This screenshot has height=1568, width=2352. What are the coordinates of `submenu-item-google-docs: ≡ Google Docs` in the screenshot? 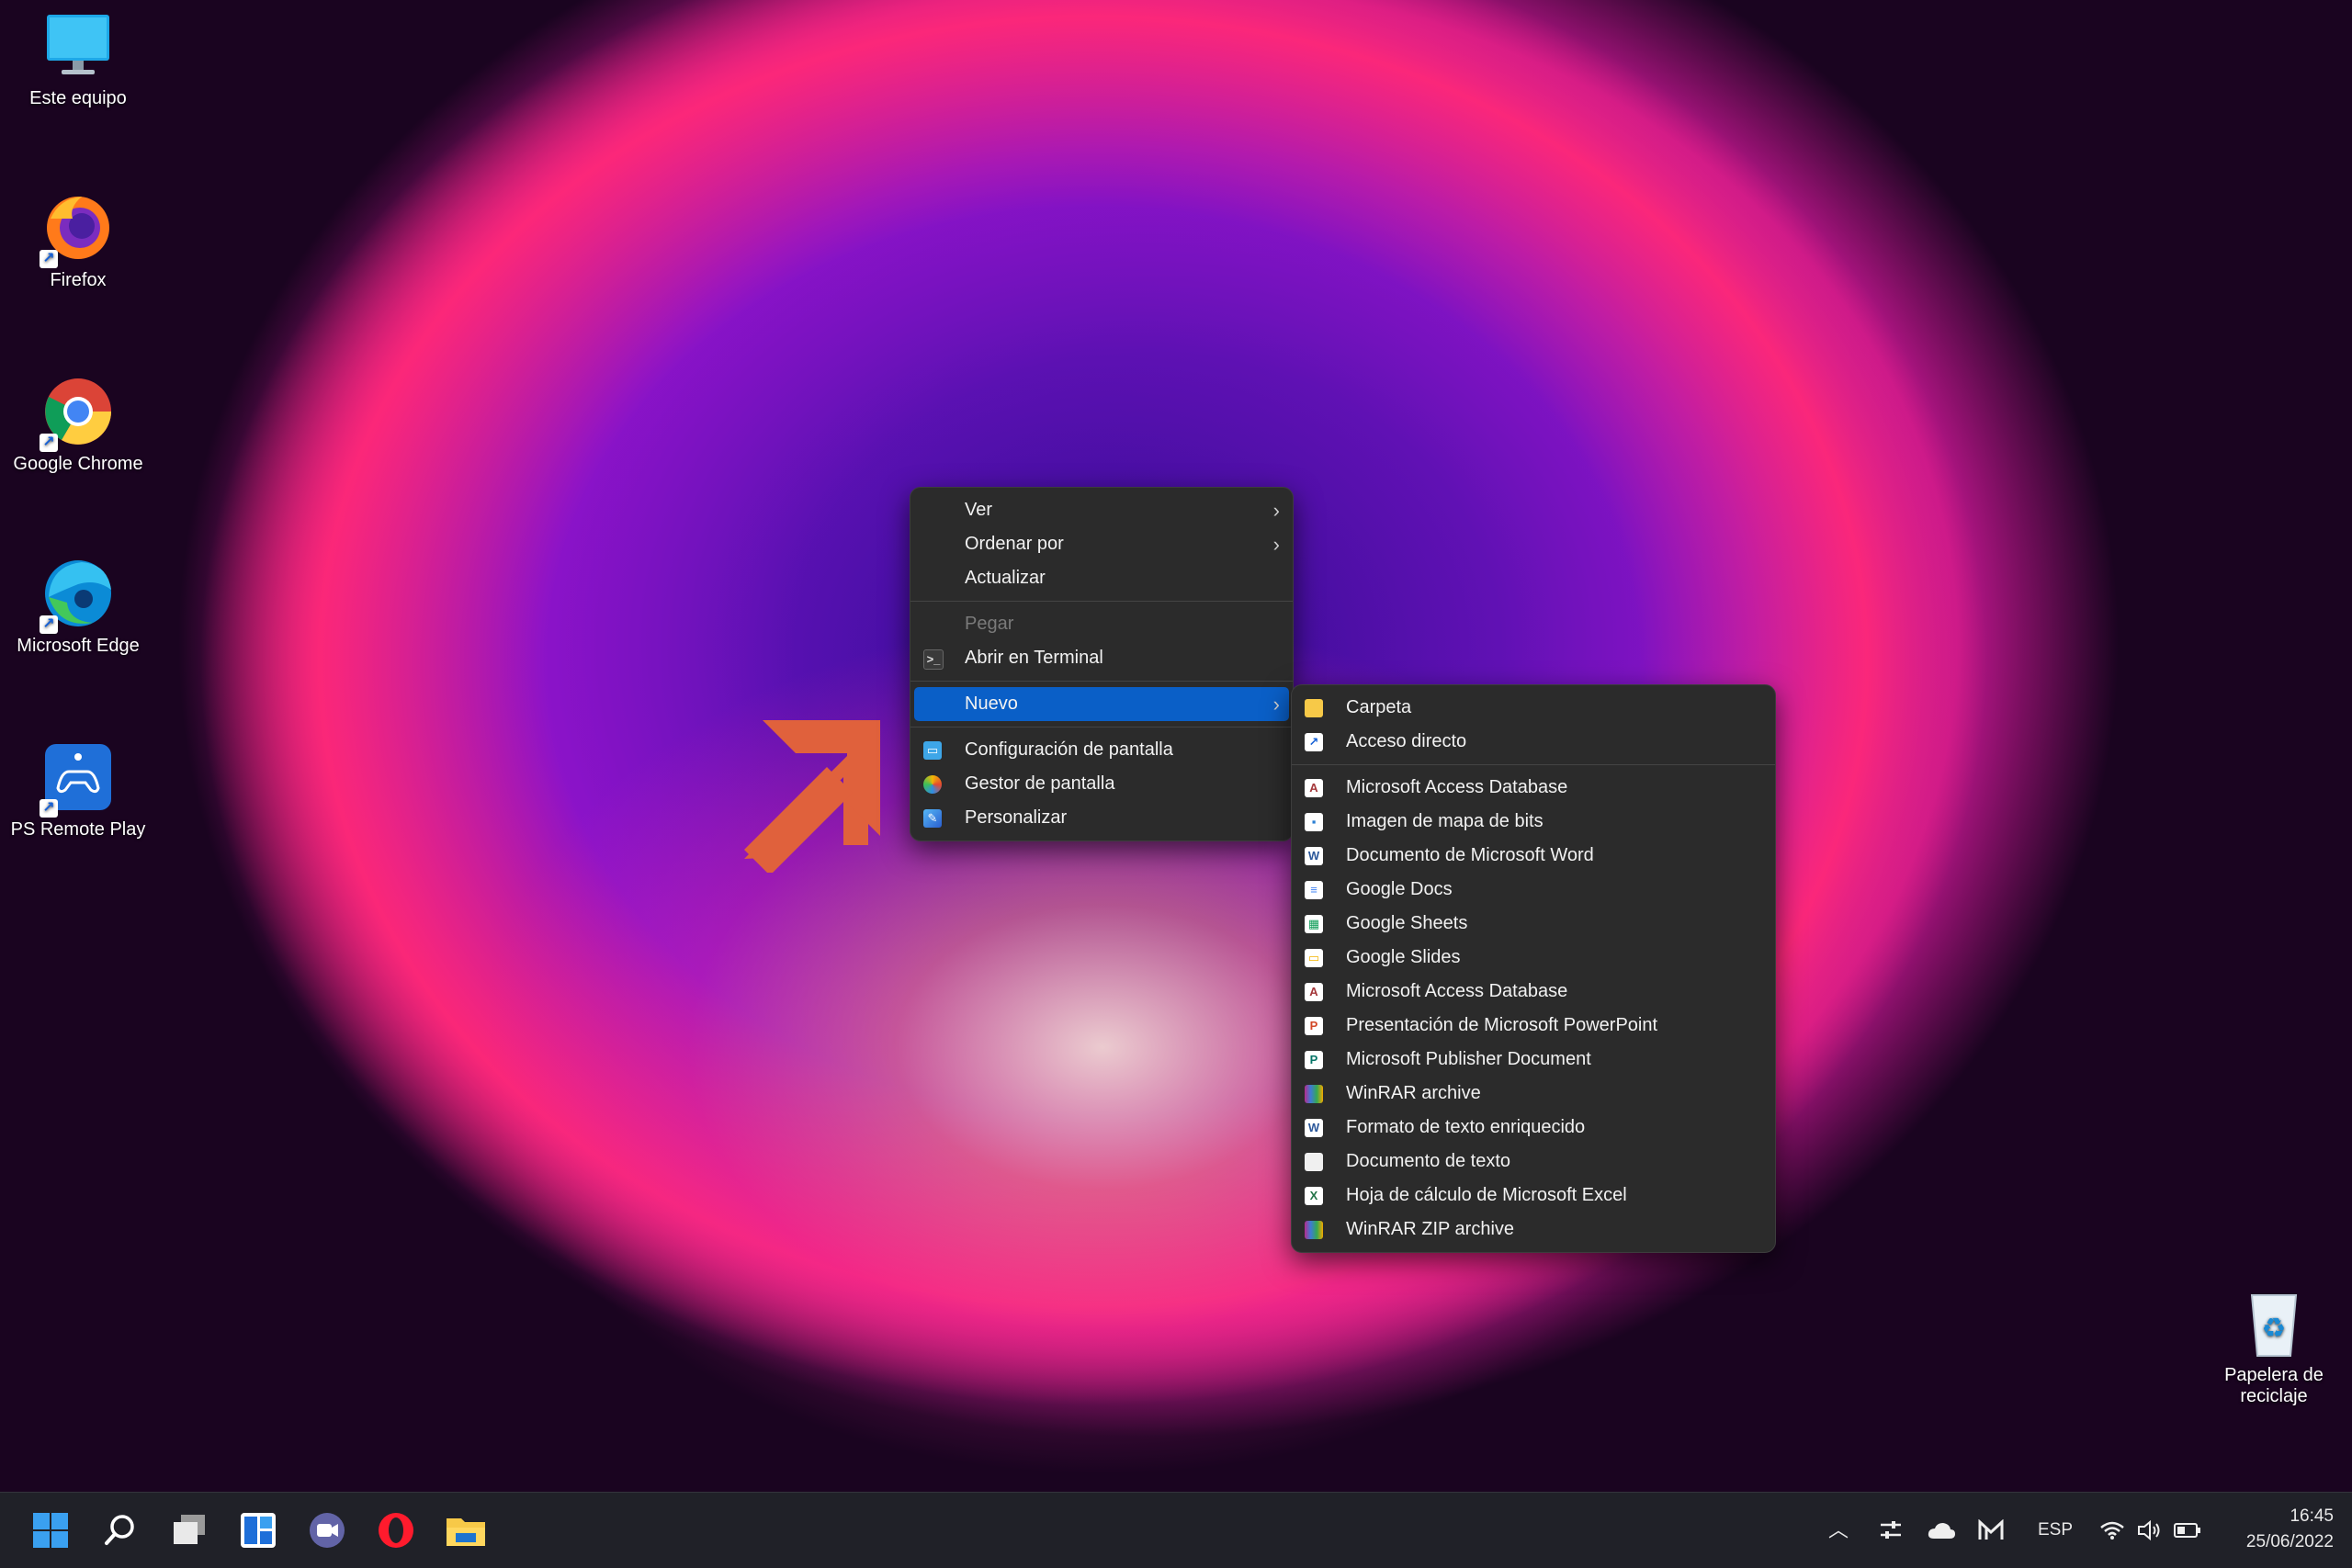 It's located at (1533, 890).